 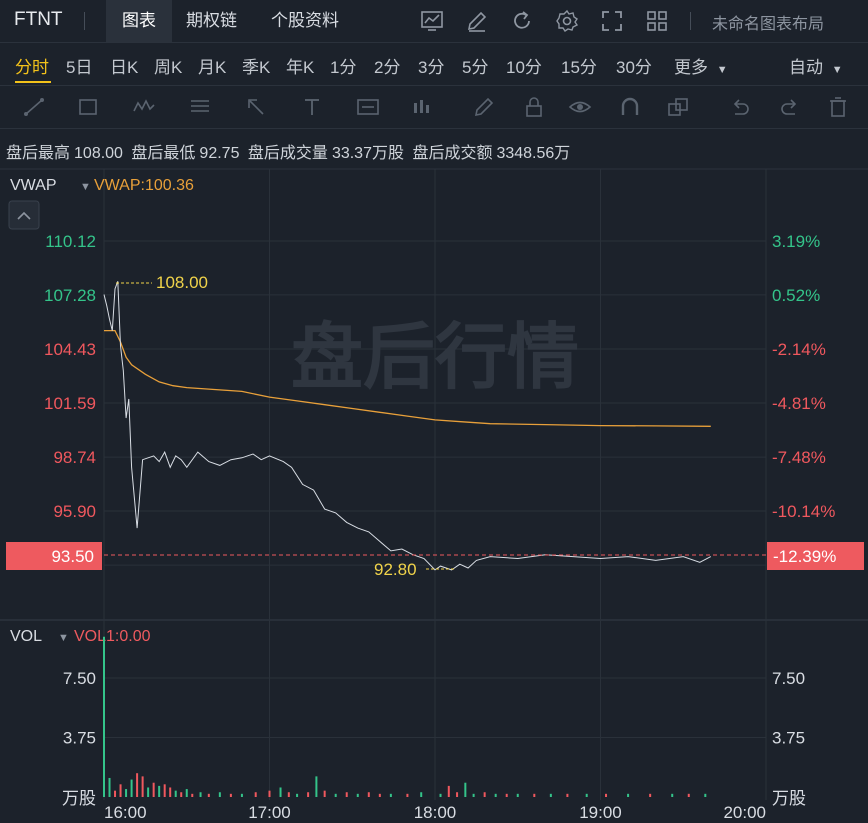 What do you see at coordinates (431, 65) in the screenshot?
I see `period-3min: 3分` at bounding box center [431, 65].